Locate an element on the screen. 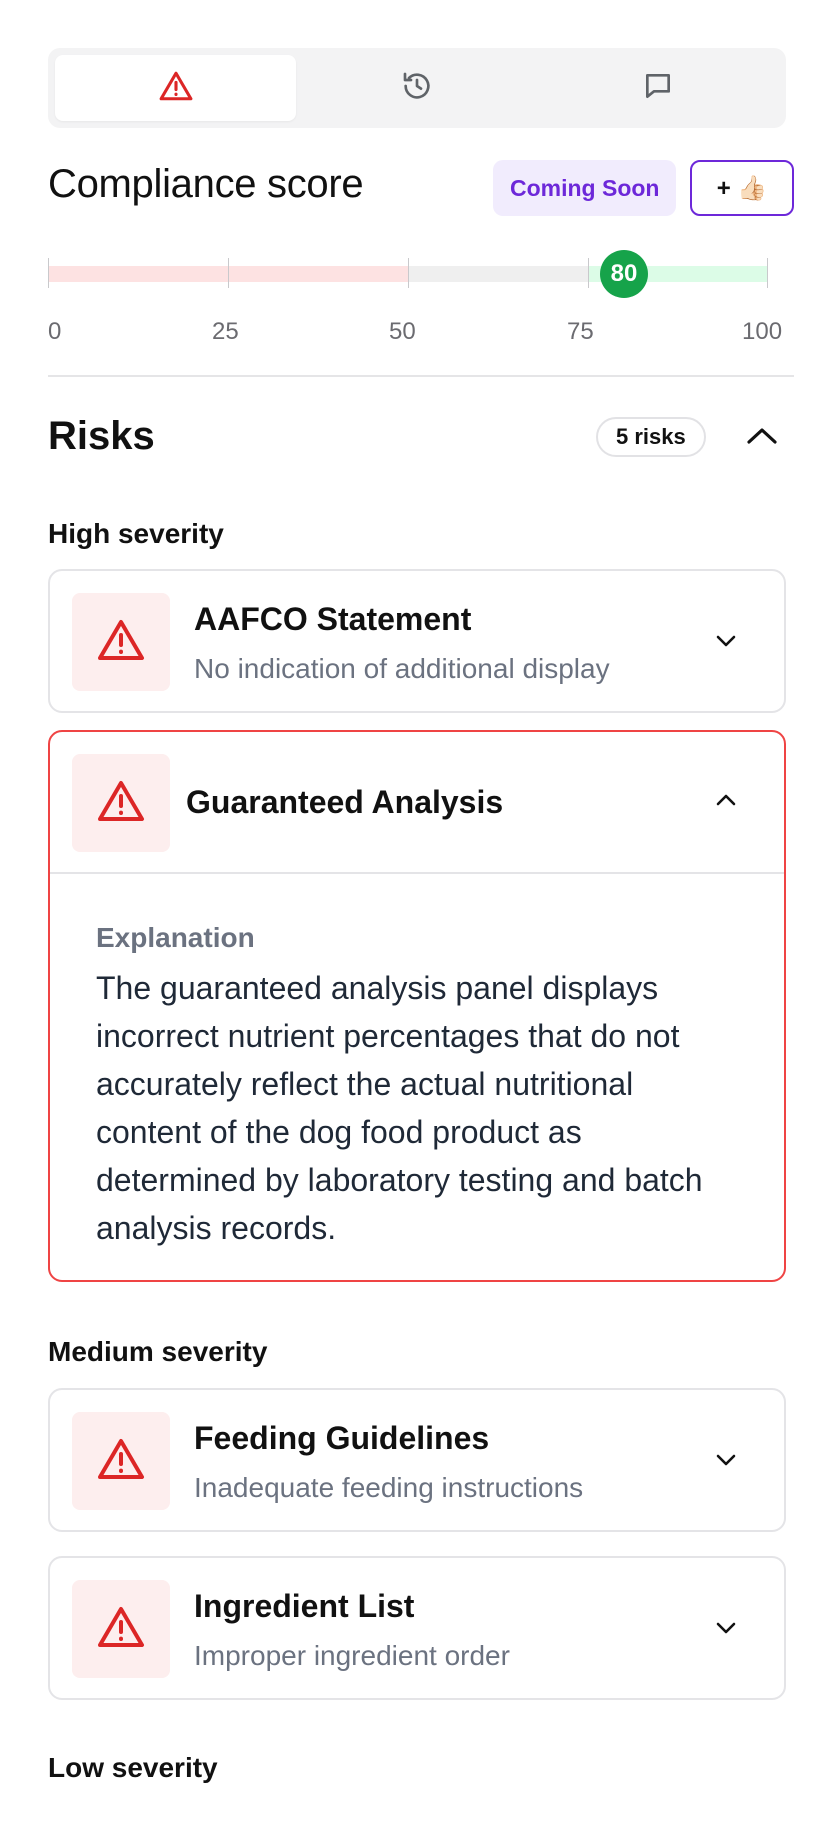  collapse-button is located at coordinates (726, 802).